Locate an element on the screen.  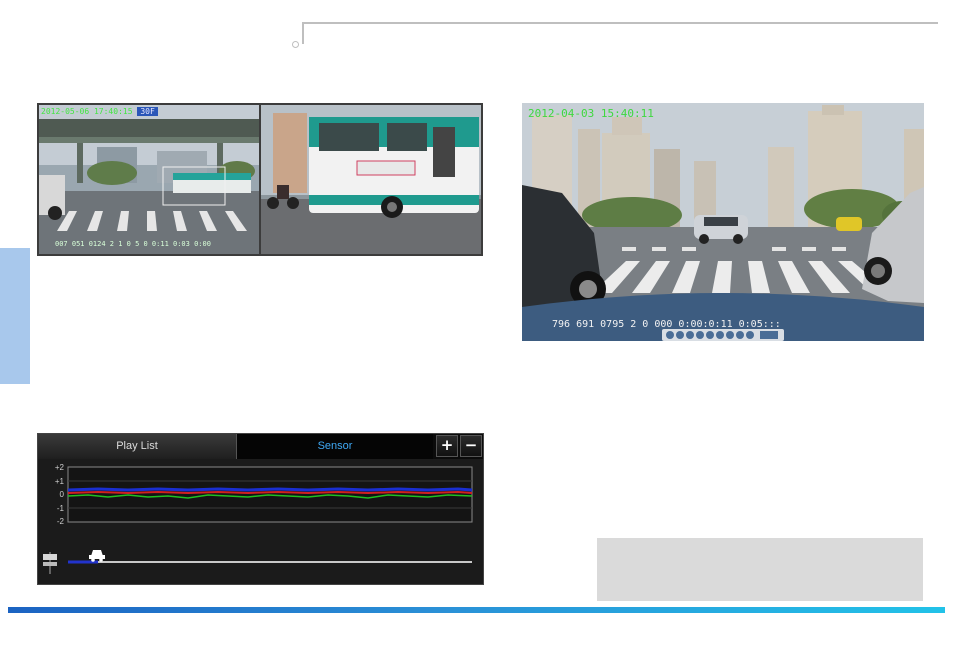
dual-view-scene is located at coordinates (260, 179).